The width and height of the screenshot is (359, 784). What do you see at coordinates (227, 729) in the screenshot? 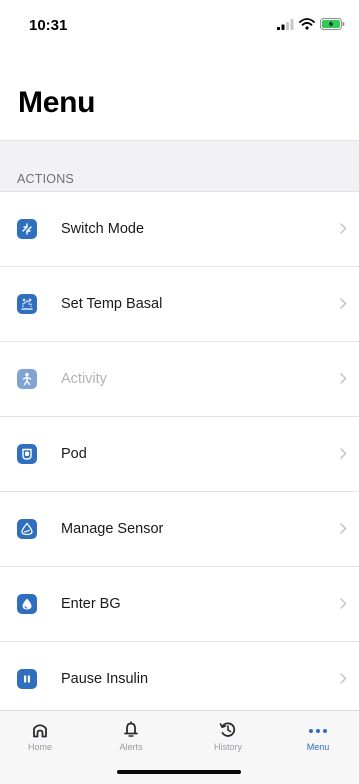
I see `history-icon` at bounding box center [227, 729].